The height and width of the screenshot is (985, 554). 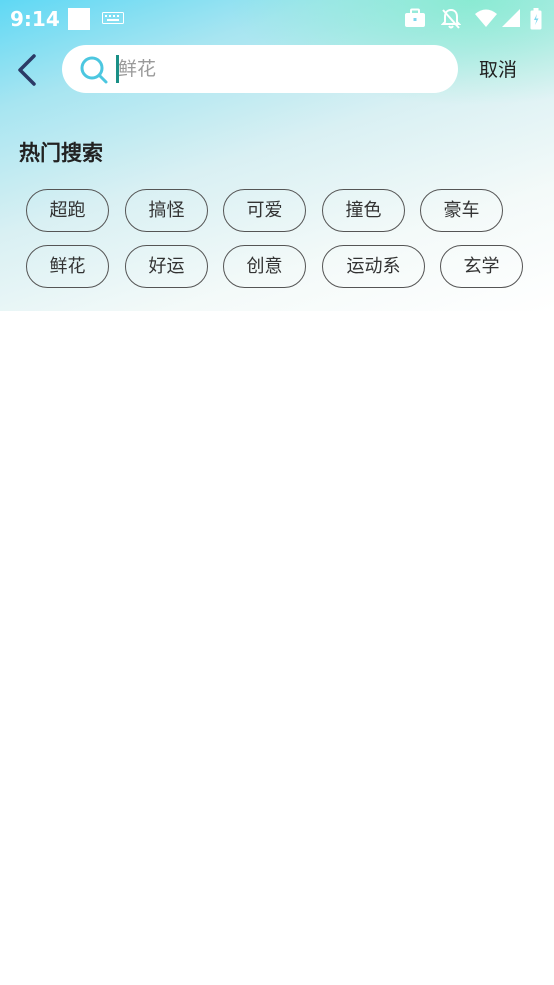 What do you see at coordinates (67, 210) in the screenshot?
I see `hot-tag: 超跑` at bounding box center [67, 210].